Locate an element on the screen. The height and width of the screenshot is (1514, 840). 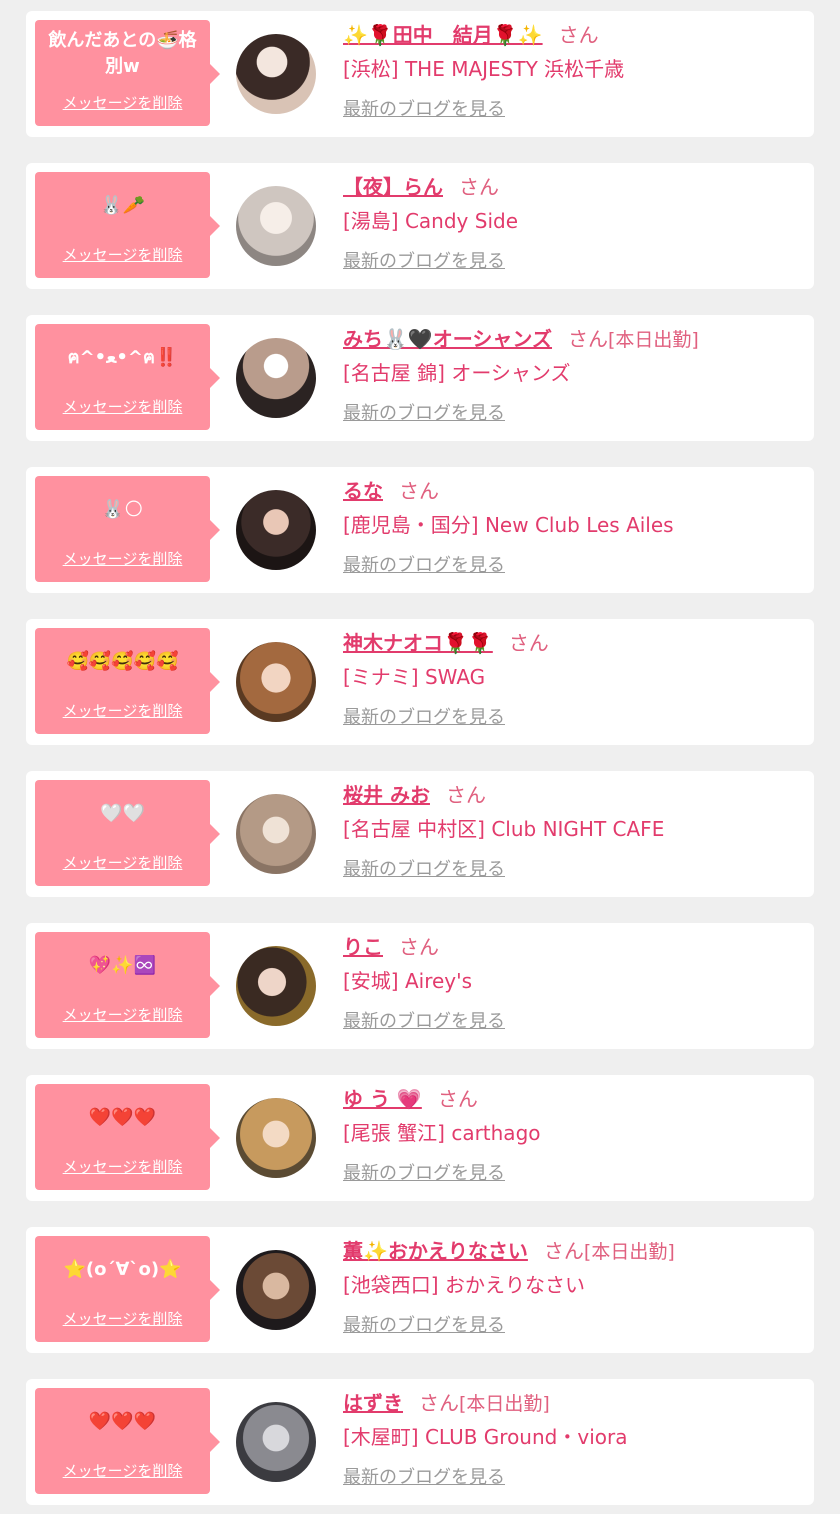
name-line: 薫✨おかえりなさい さん[本日出勤] is located at coordinates (573, 1251).